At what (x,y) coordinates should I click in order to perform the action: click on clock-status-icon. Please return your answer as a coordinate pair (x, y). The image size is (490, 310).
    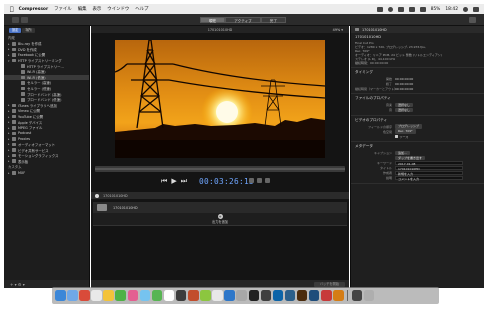
    Looking at the image, I should click on (390, 9).